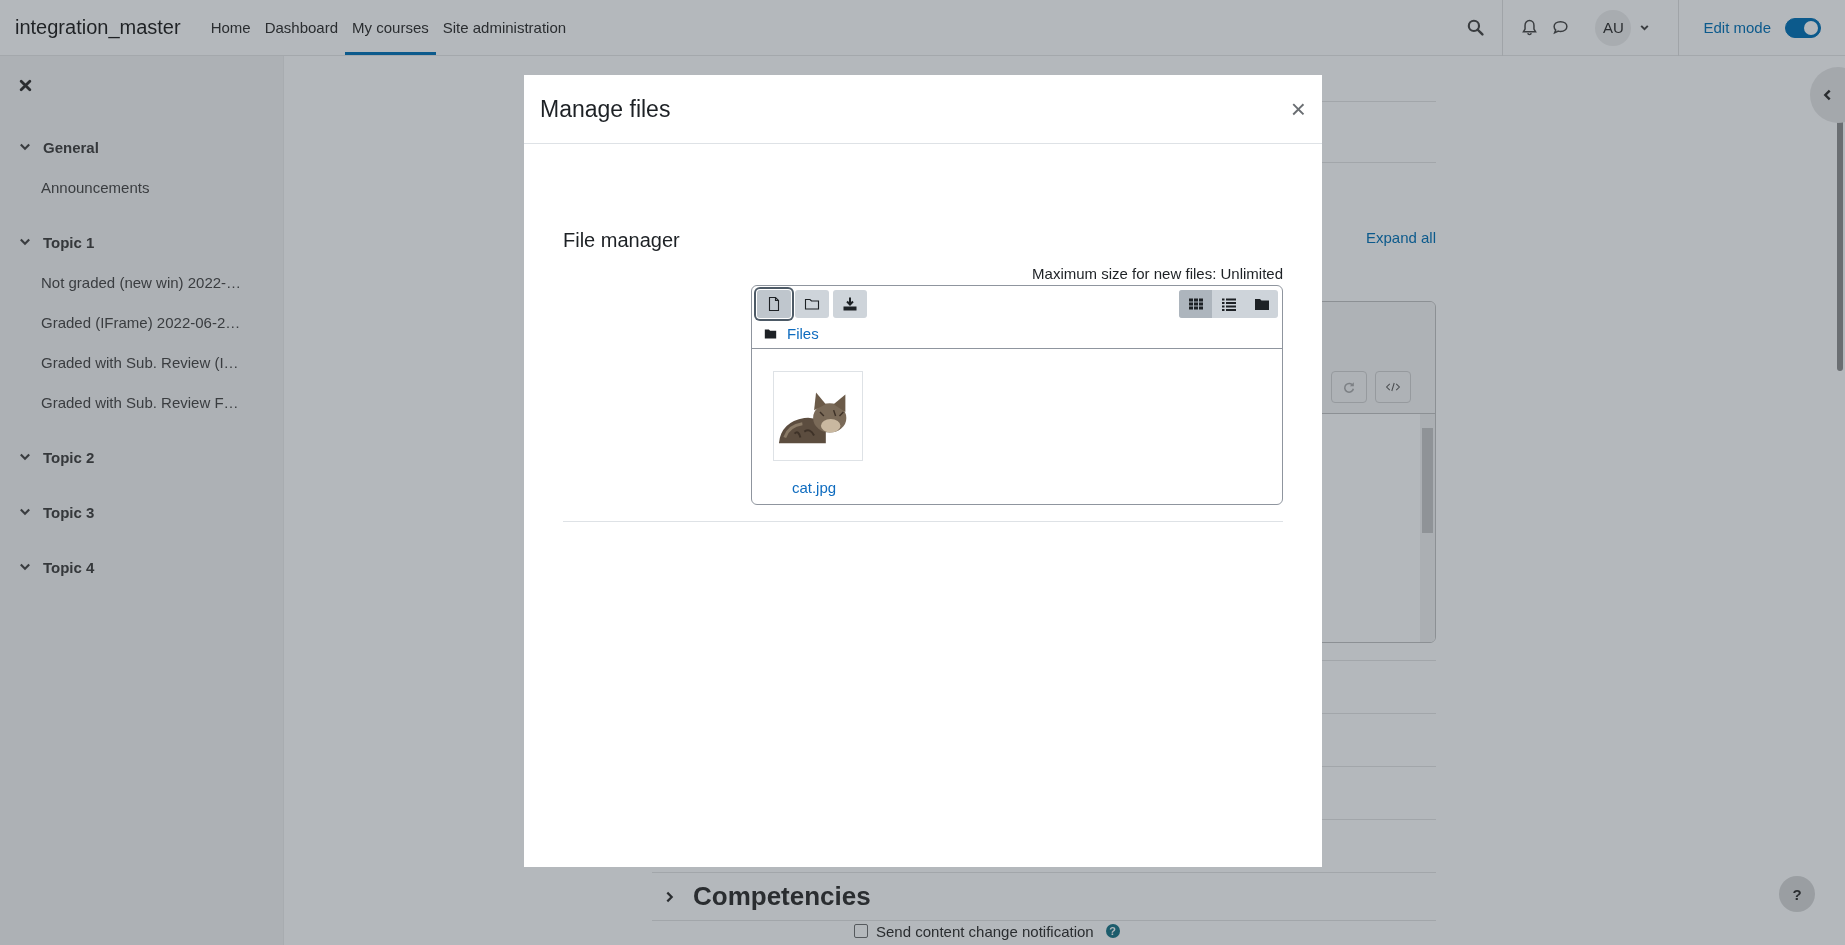  Describe the element at coordinates (390, 27) in the screenshot. I see `nav-link: My courses` at that location.